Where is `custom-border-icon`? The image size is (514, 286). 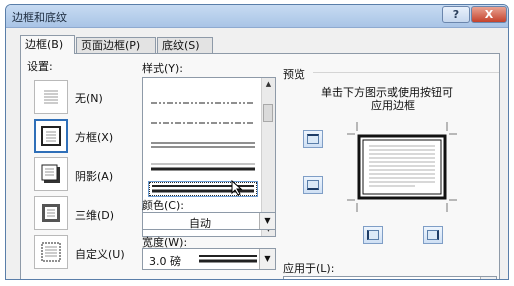 custom-border-icon is located at coordinates (51, 252).